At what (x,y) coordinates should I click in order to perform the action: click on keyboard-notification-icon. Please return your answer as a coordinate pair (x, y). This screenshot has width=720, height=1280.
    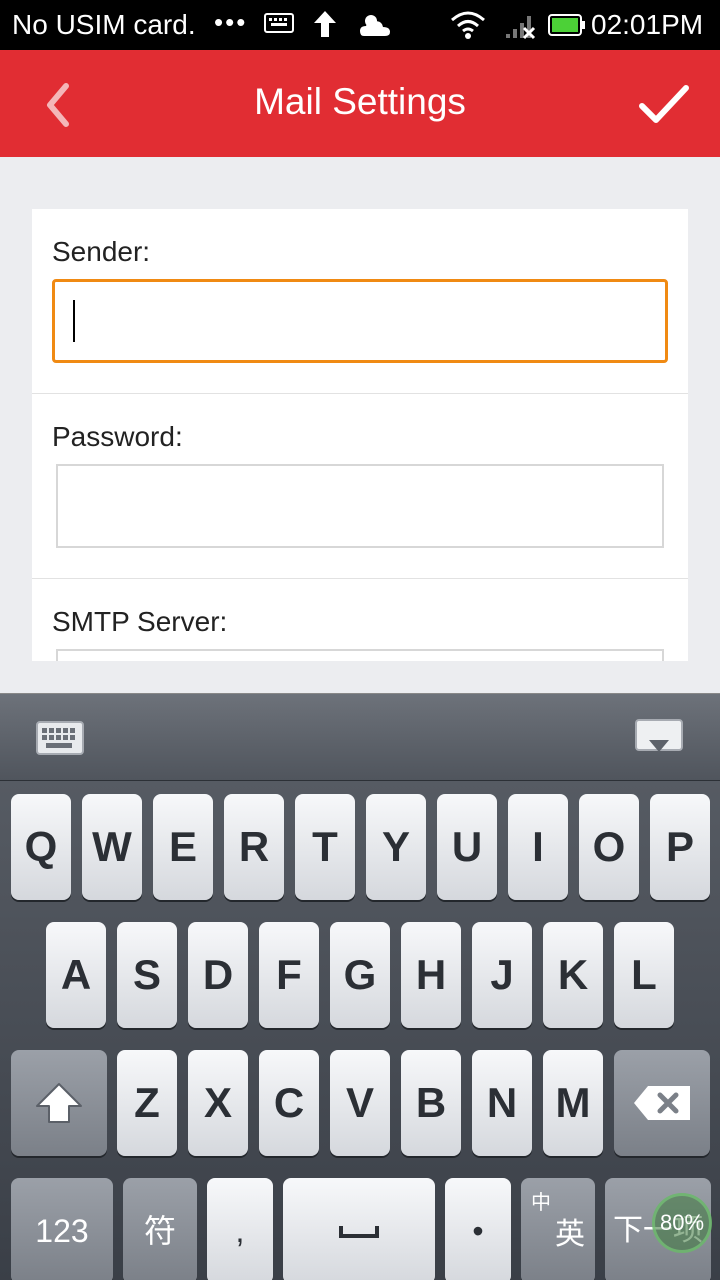
    Looking at the image, I should click on (279, 23).